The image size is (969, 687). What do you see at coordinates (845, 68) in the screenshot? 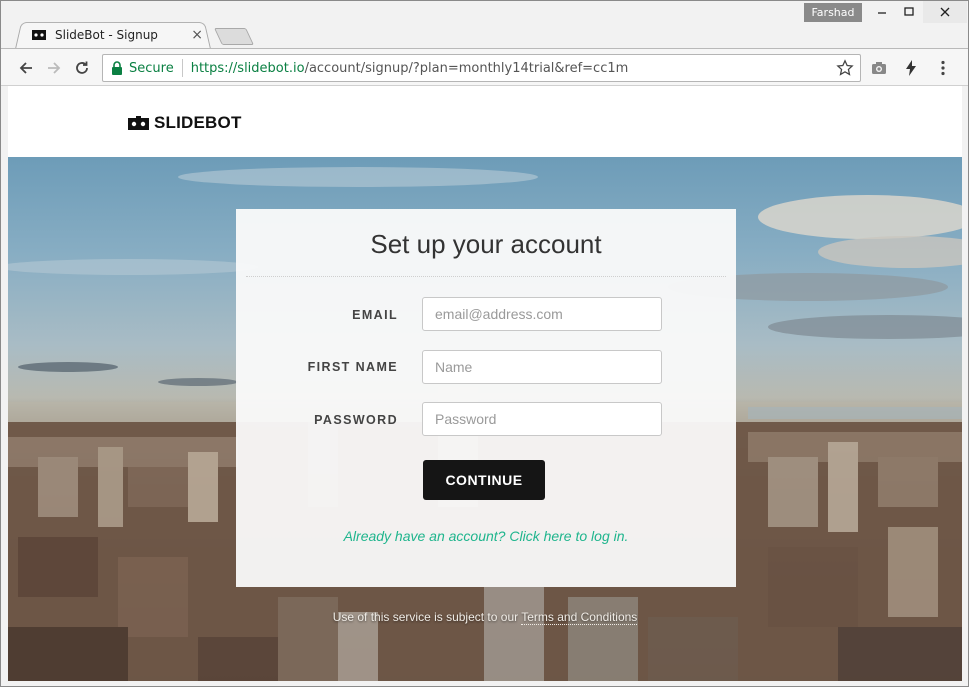
I see `bookmark-star-icon` at bounding box center [845, 68].